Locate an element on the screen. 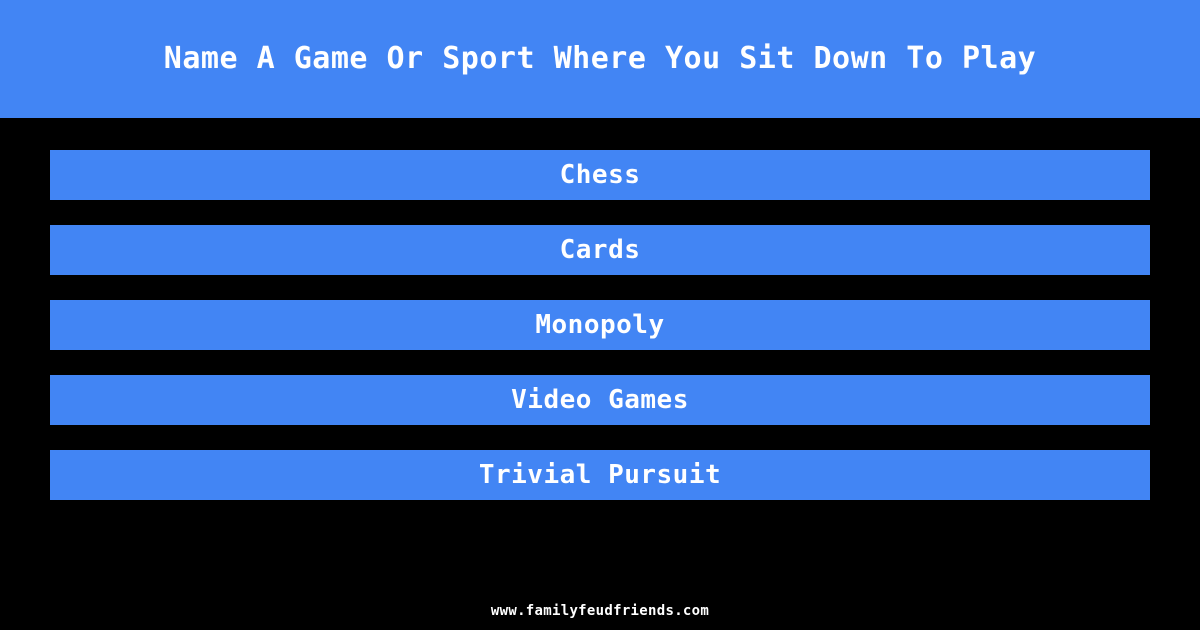  answer-label: Trivial Pursuit is located at coordinates (600, 475).